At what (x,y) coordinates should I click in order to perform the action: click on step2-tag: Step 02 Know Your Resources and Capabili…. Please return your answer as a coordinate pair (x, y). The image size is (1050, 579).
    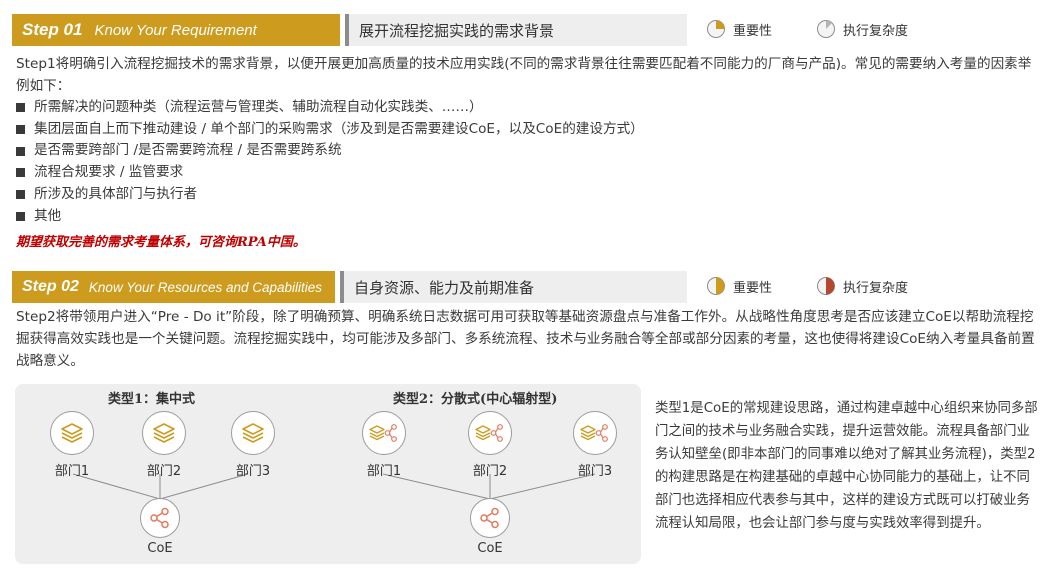
    Looking at the image, I should click on (173, 287).